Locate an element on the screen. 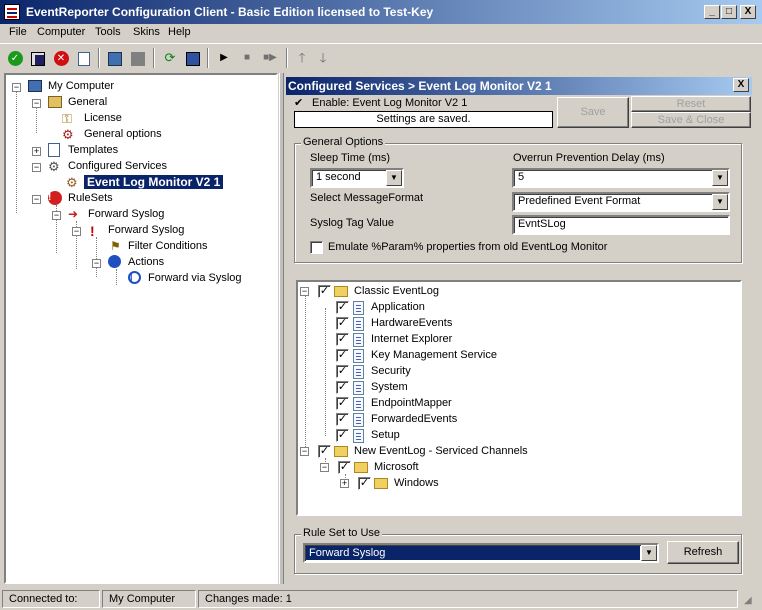 Image resolution: width=762 pixels, height=610 pixels. menu-tools: Tools is located at coordinates (108, 32).